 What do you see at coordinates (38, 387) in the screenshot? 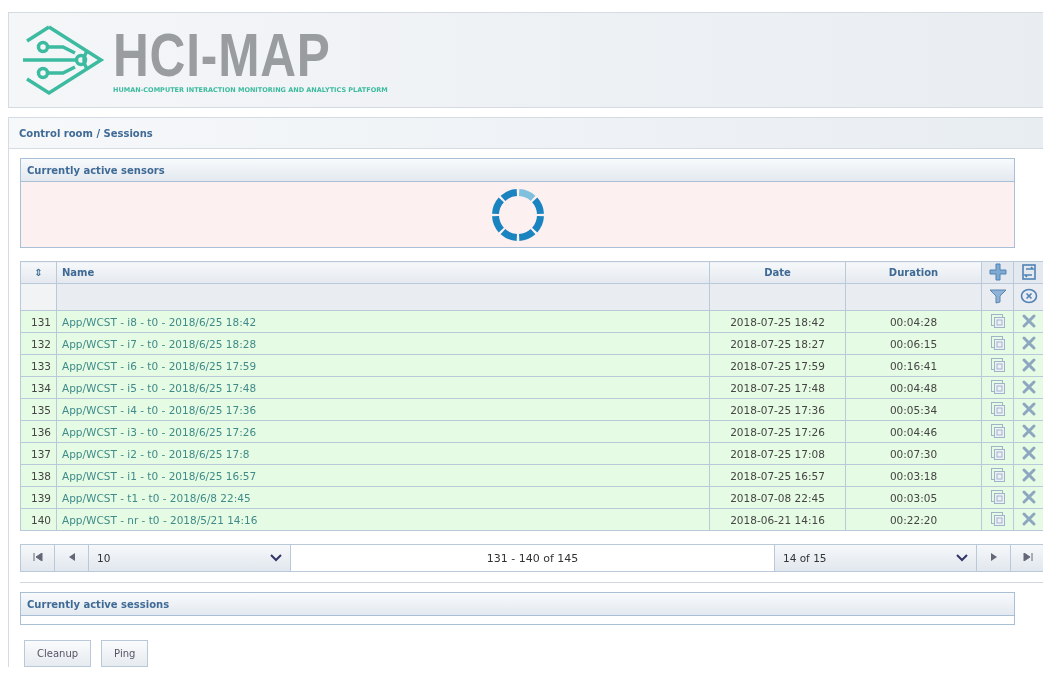
I see `row-number: 134` at bounding box center [38, 387].